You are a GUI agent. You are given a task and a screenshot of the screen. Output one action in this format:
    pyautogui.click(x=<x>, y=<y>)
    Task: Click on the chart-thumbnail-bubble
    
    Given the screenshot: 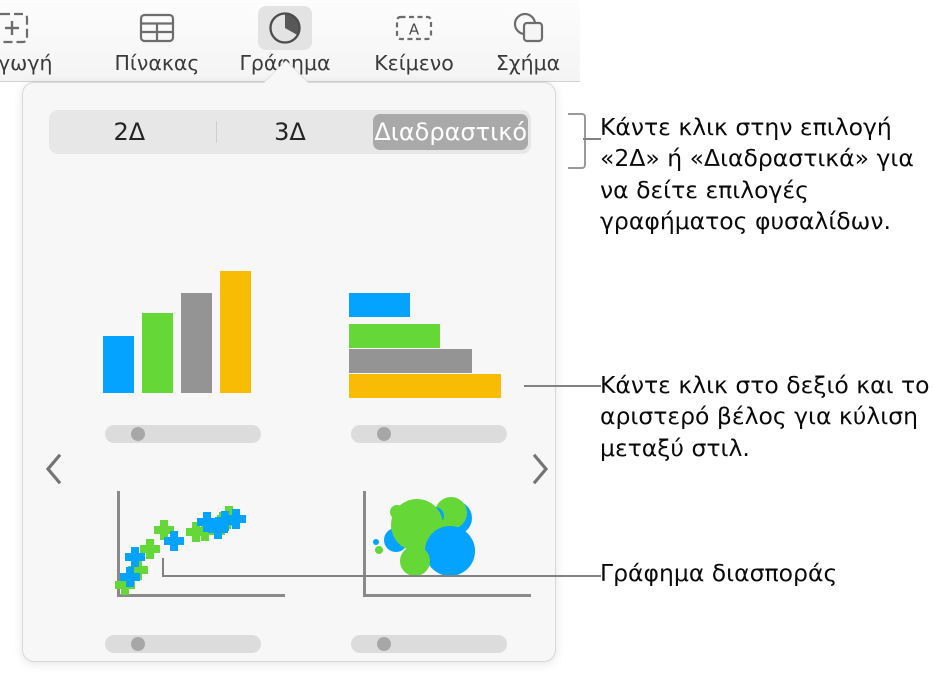 What is the action you would take?
    pyautogui.click(x=431, y=568)
    